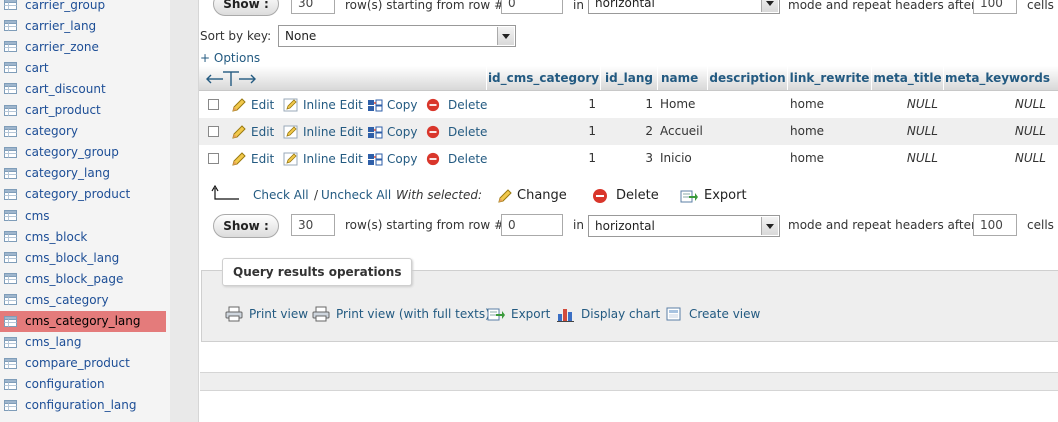 This screenshot has width=1058, height=422. What do you see at coordinates (83, 215) in the screenshot?
I see `sidebar-item-cms: cms` at bounding box center [83, 215].